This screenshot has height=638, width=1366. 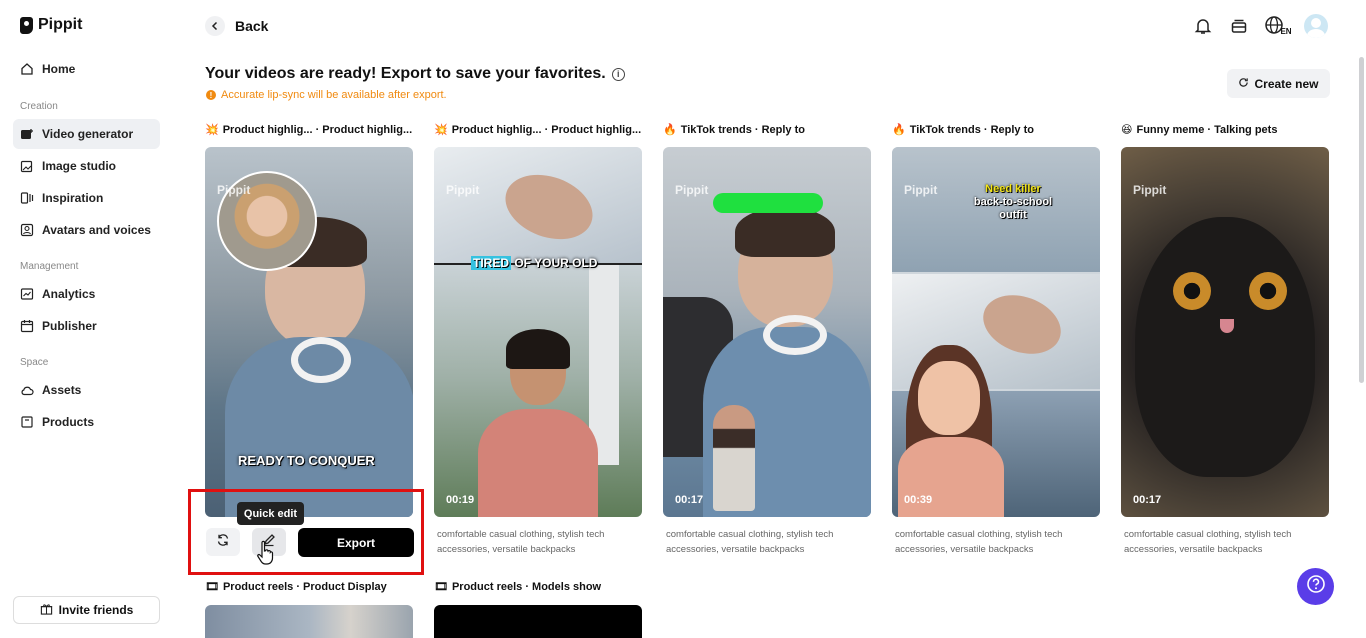 I want to click on sidebar-item-label: Products, so click(x=68, y=422).